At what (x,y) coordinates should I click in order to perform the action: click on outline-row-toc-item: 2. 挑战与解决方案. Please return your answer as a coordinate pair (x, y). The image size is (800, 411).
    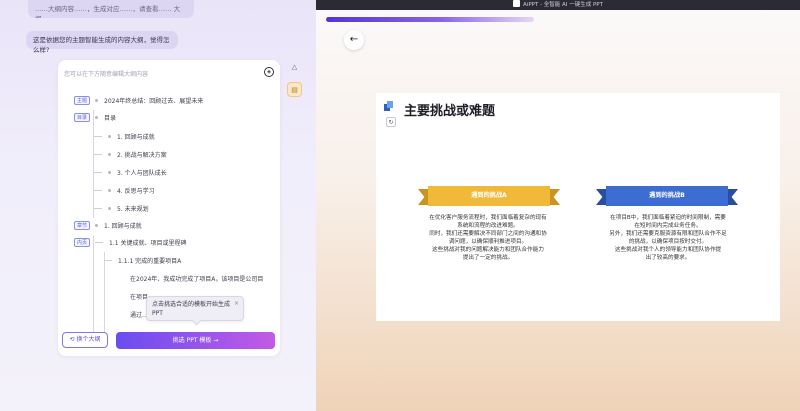
    Looking at the image, I should click on (130, 154).